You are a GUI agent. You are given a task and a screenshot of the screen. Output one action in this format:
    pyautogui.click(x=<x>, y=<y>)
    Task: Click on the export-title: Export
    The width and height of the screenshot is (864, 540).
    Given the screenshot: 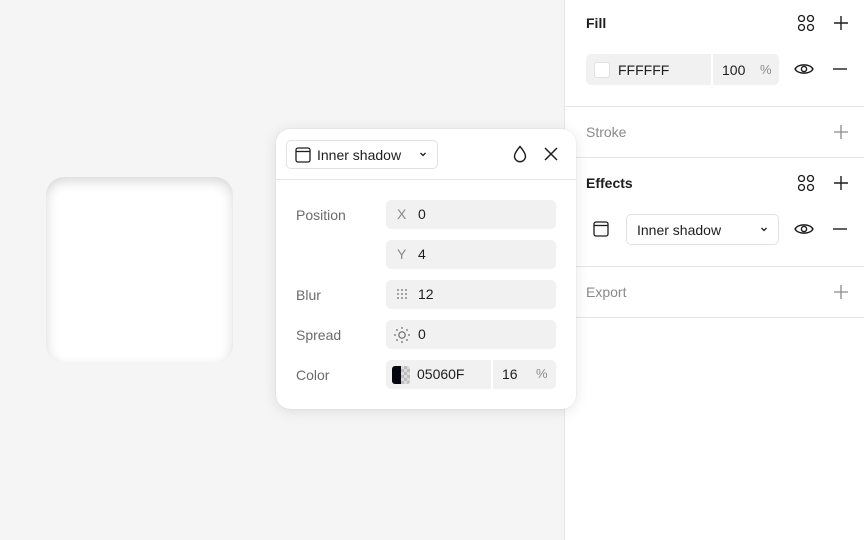 What is the action you would take?
    pyautogui.click(x=606, y=292)
    